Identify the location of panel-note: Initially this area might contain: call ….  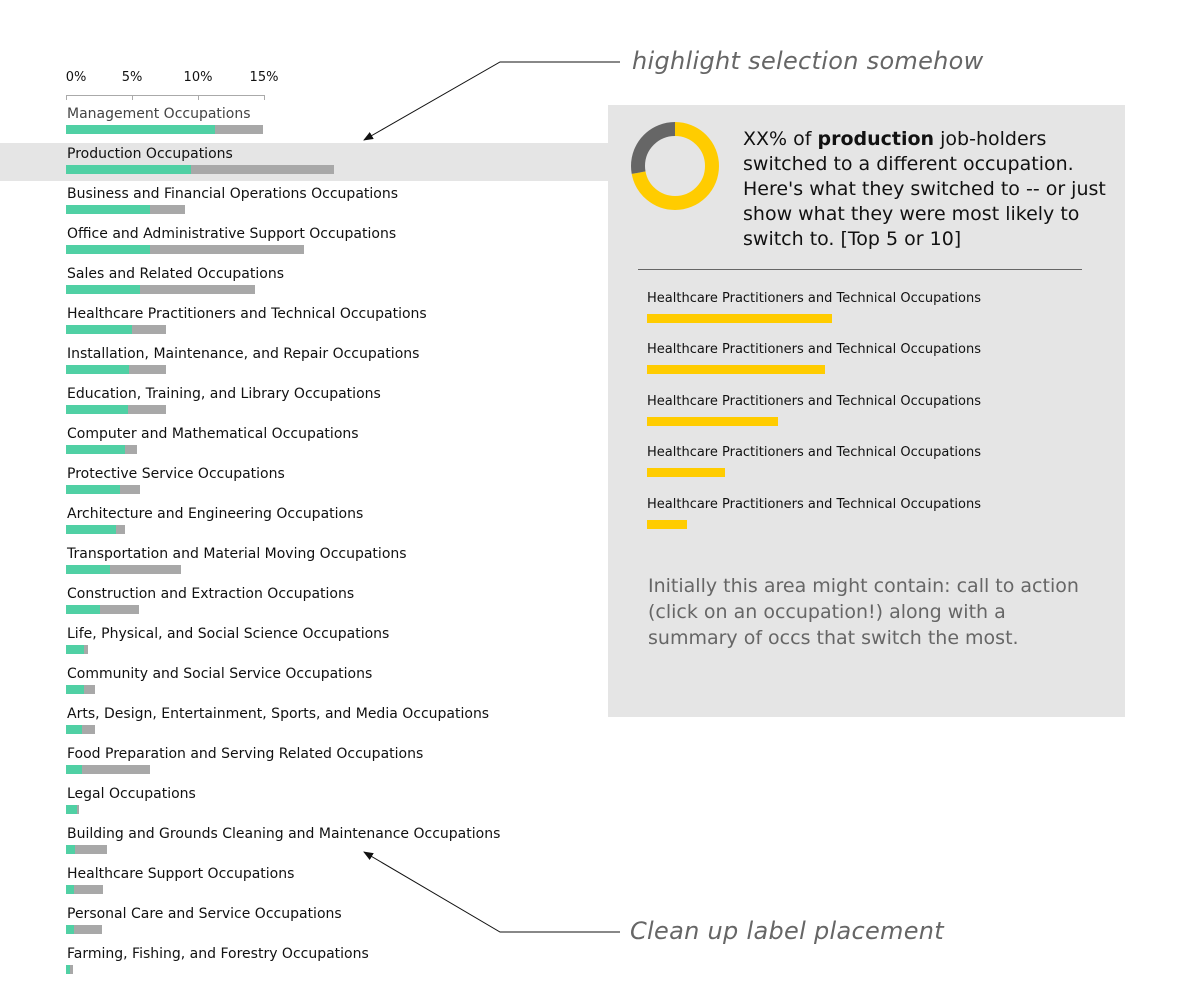
(863, 612).